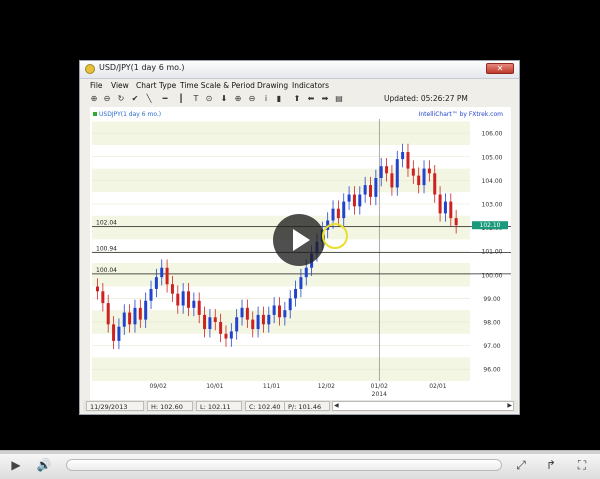 The width and height of the screenshot is (600, 479). What do you see at coordinates (44, 465) in the screenshot?
I see `volume-icon: 🔊` at bounding box center [44, 465].